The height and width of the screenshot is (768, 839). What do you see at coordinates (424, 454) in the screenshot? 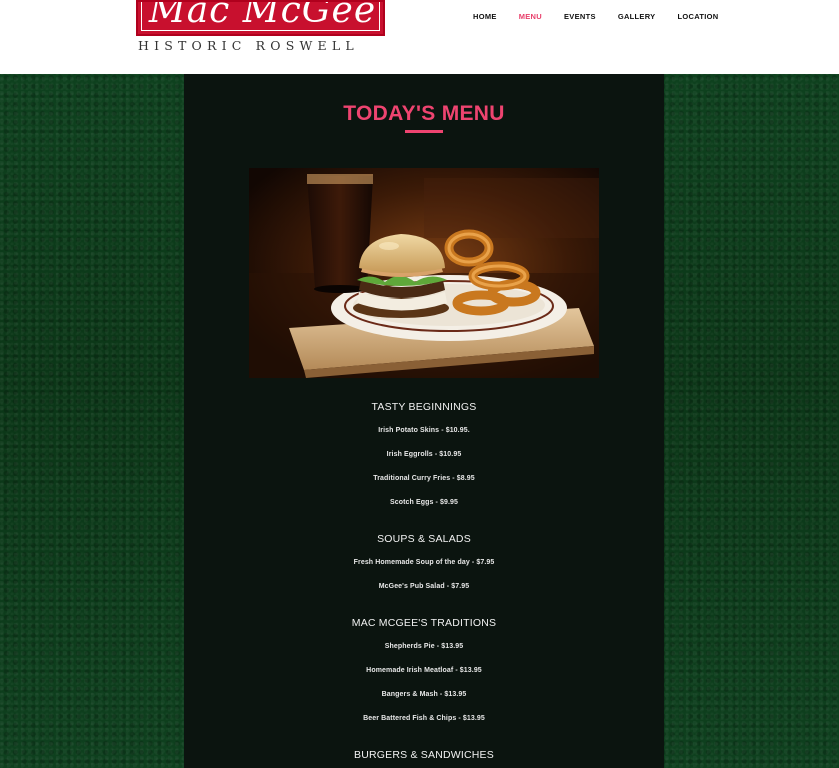
I see `menu-item: Irish Eggrolls - $10.95` at bounding box center [424, 454].